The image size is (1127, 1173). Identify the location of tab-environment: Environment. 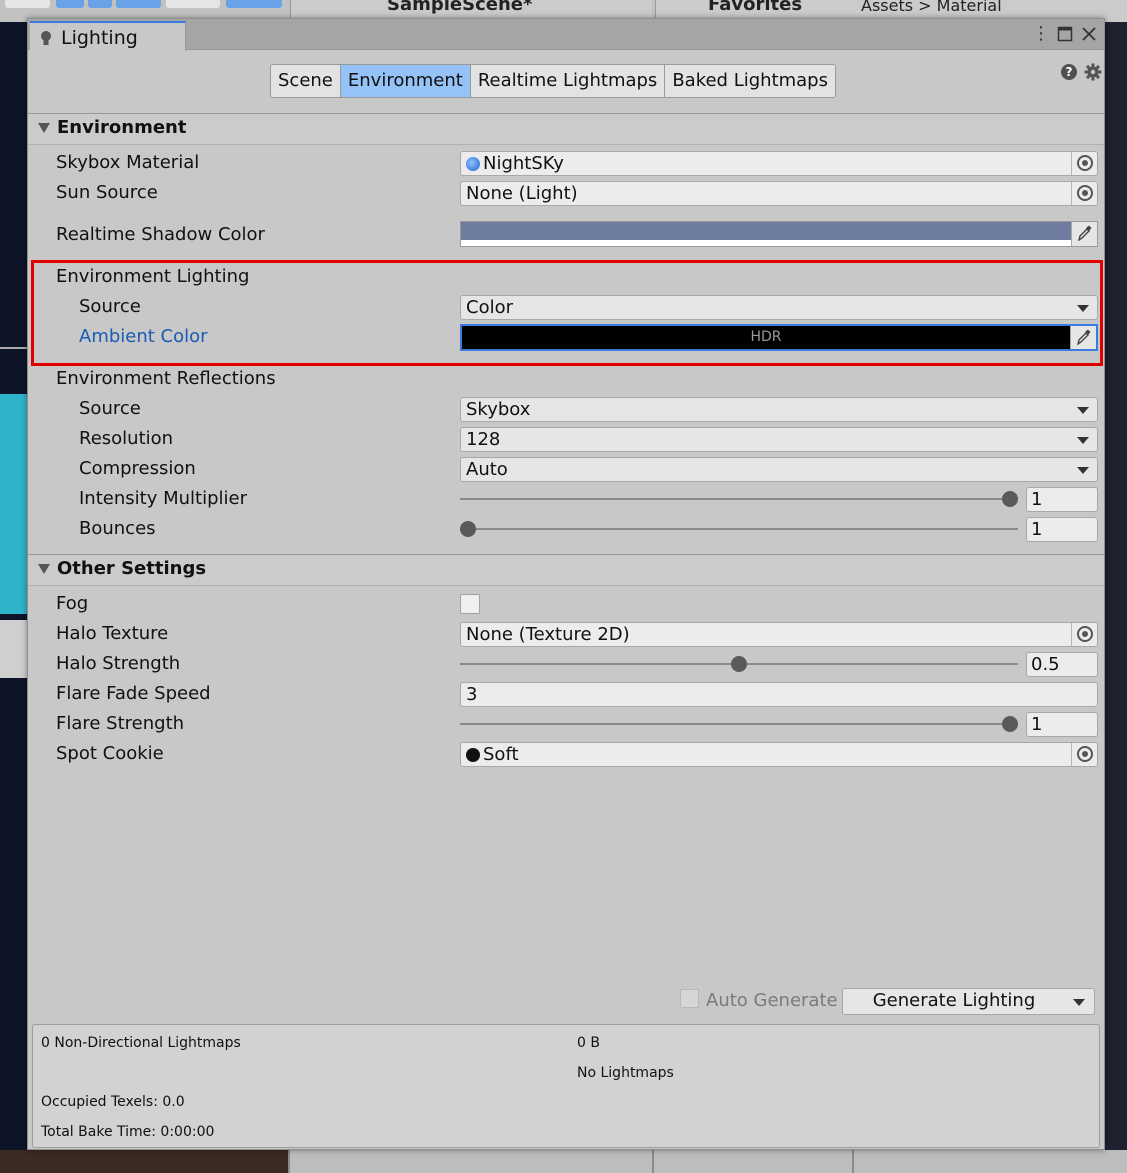
(405, 81).